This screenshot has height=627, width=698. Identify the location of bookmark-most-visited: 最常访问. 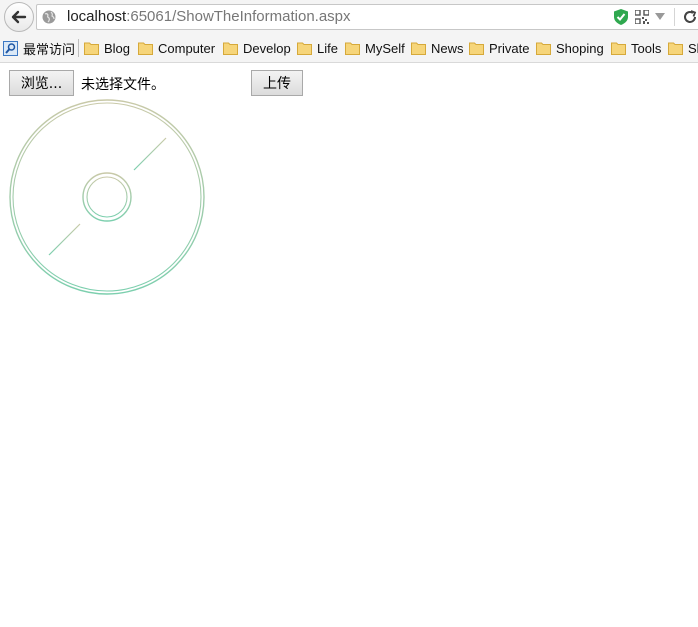
(39, 48).